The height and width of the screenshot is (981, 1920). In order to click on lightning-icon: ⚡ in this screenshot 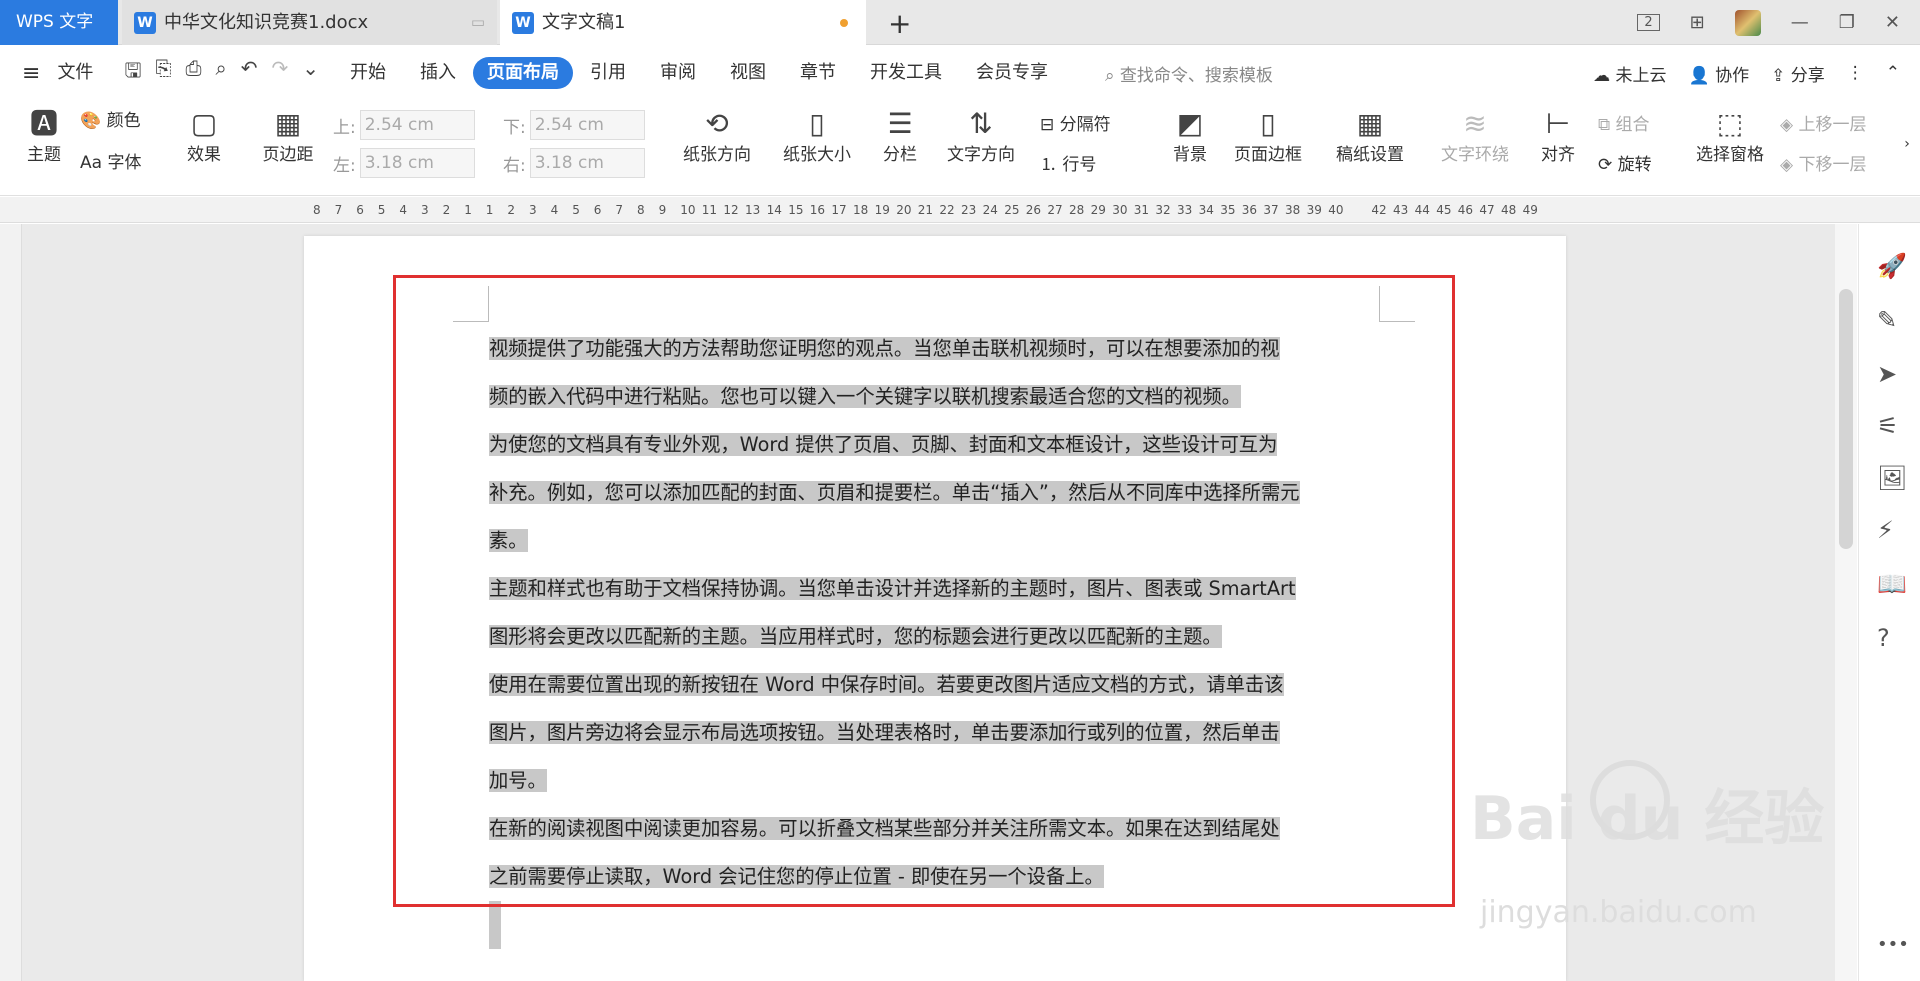, I will do `click(1885, 530)`.